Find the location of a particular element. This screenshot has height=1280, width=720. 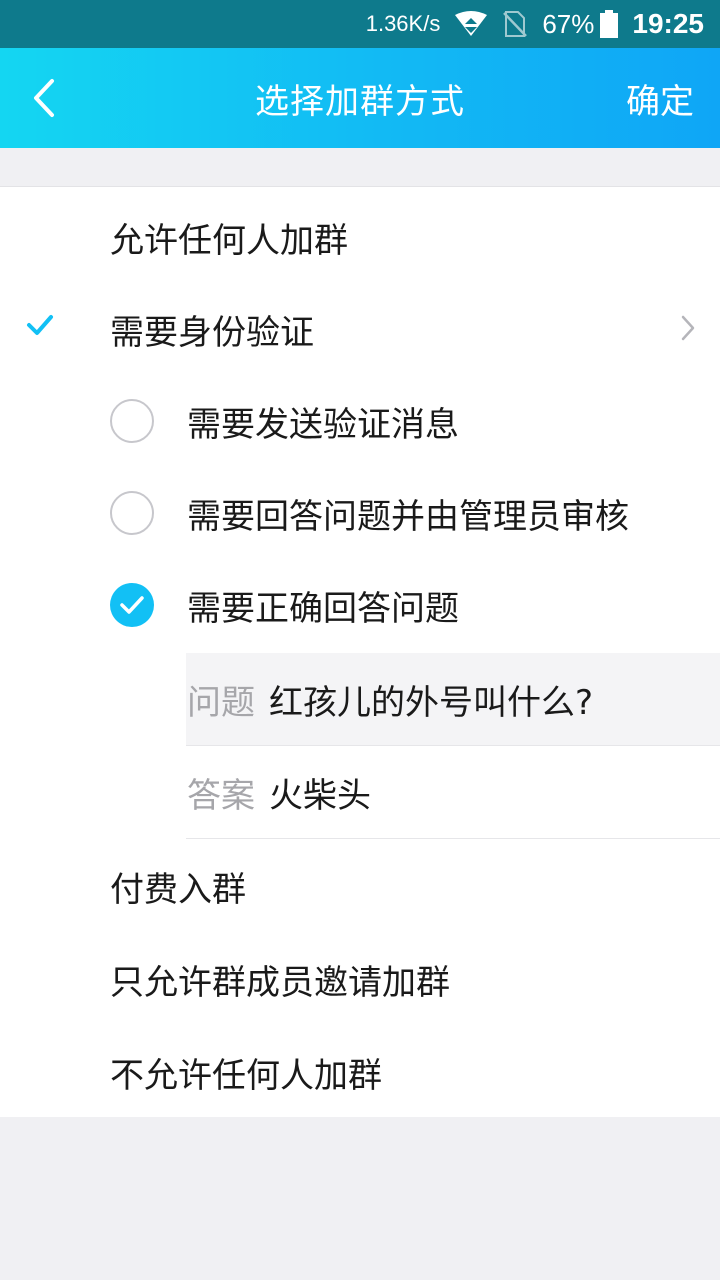

sub-option-send-message: 需要发送验证消息 is located at coordinates (360, 421).